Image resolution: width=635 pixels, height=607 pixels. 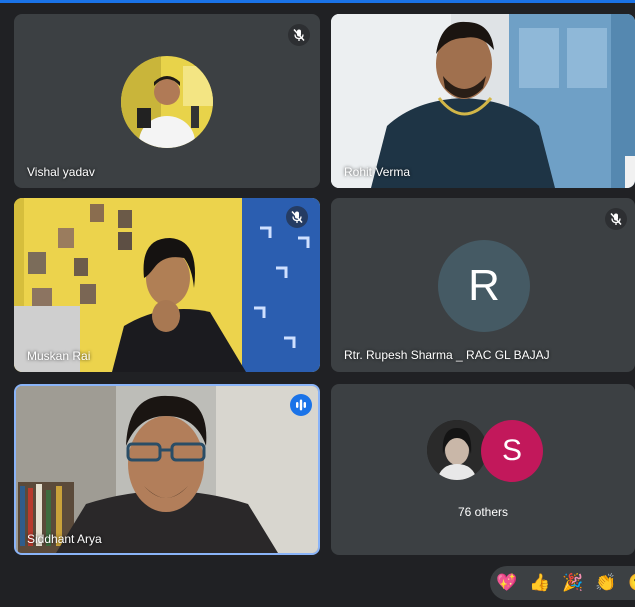 What do you see at coordinates (447, 355) in the screenshot?
I see `participant-name: Rtr. Rupesh Sharma _ RAC GL BAJAJ` at bounding box center [447, 355].